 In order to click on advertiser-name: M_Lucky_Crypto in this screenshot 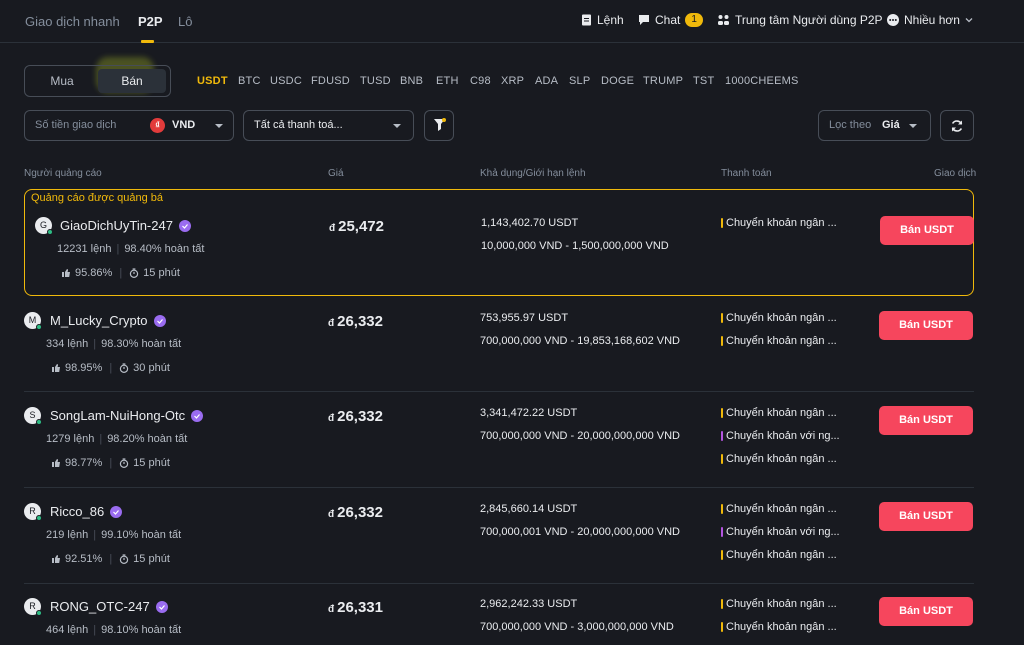, I will do `click(108, 320)`.